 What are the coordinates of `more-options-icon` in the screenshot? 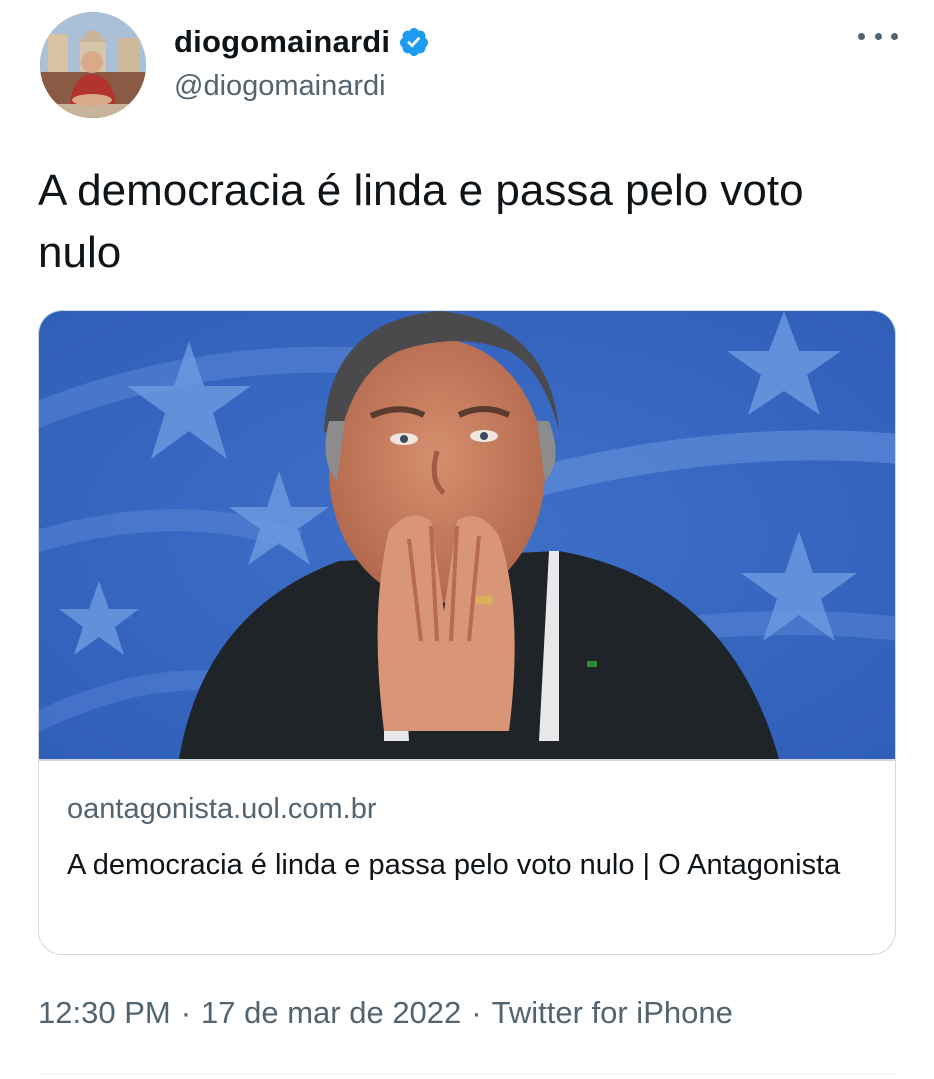 It's located at (878, 36).